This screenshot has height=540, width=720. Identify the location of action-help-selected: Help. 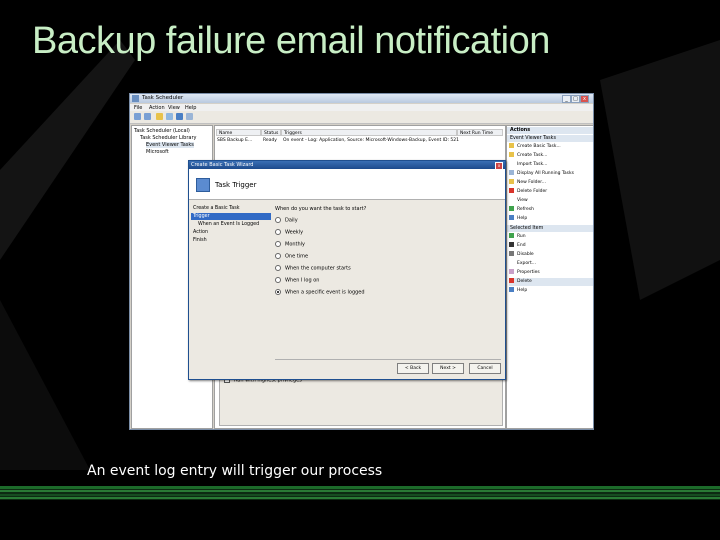
(551, 291).